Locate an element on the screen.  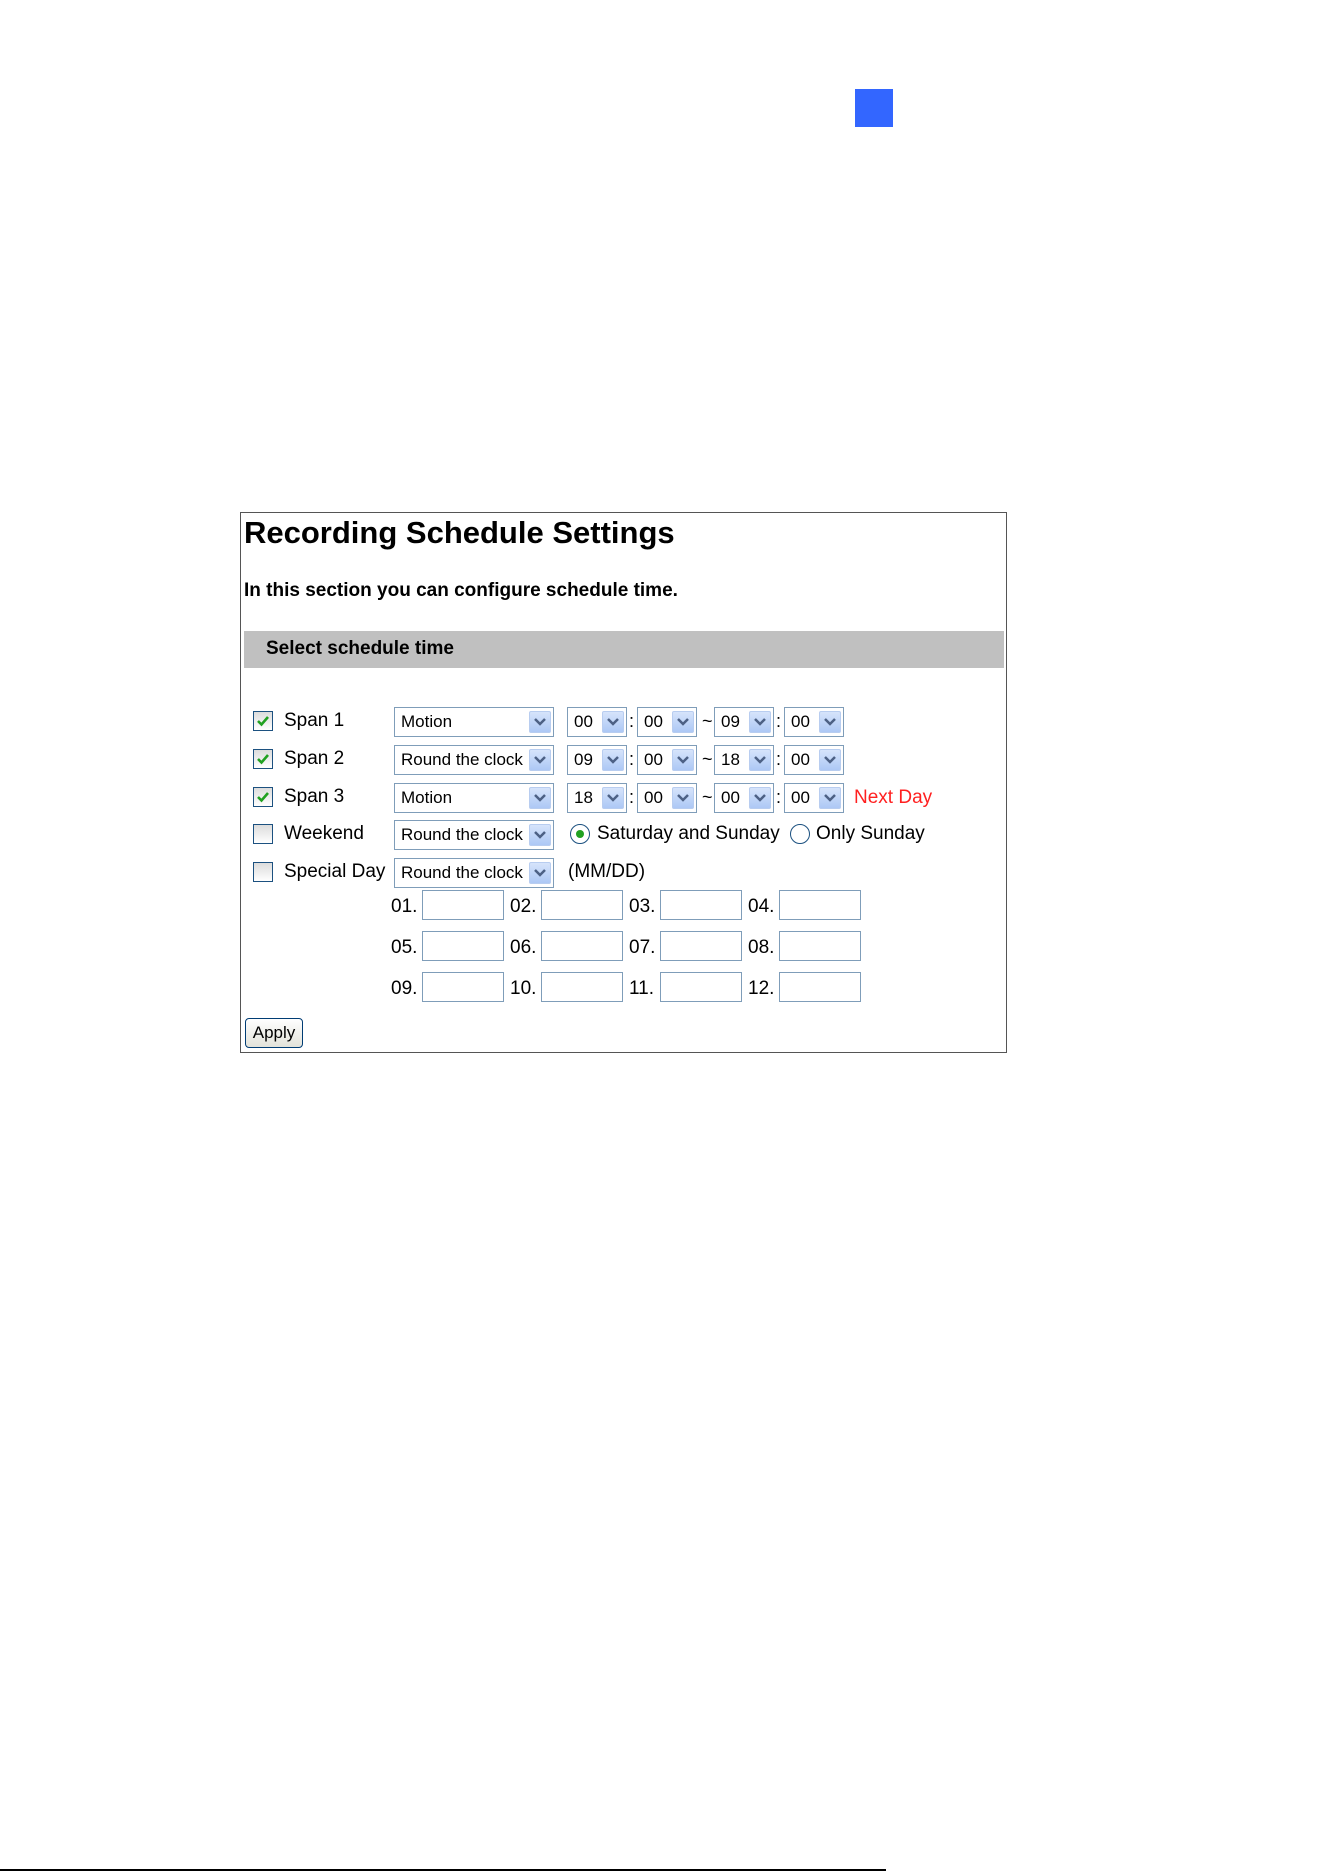
span-1-checkbox is located at coordinates (263, 721).